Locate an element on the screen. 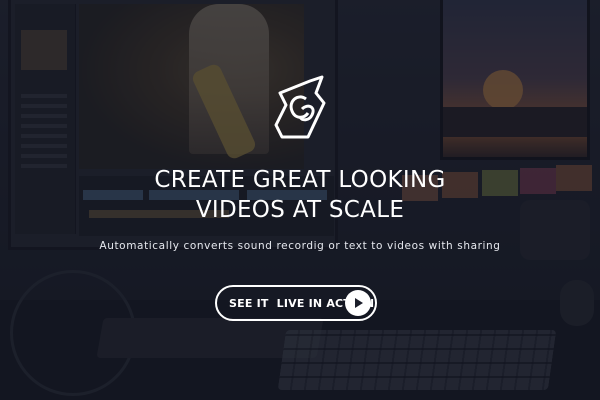  stylized-cb-monogram-icon is located at coordinates (300, 107).